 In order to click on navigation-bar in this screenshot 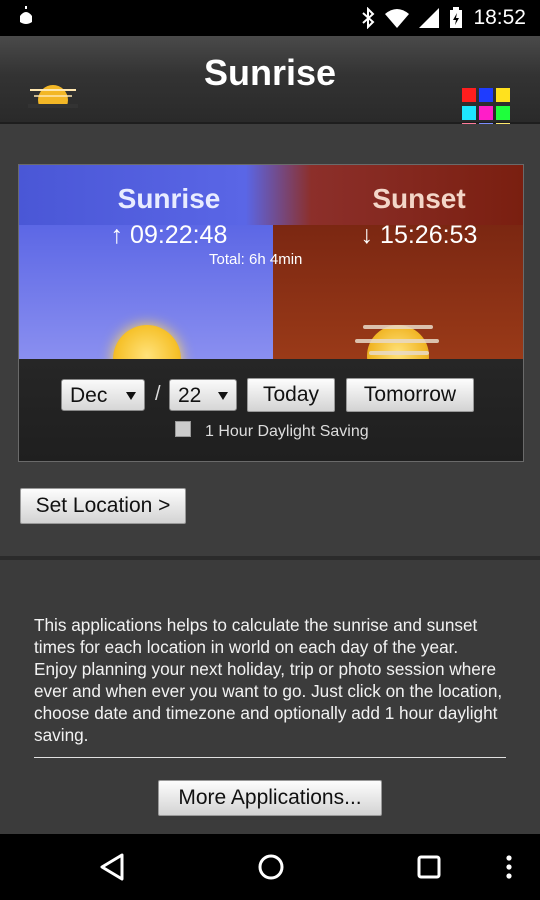, I will do `click(270, 867)`.